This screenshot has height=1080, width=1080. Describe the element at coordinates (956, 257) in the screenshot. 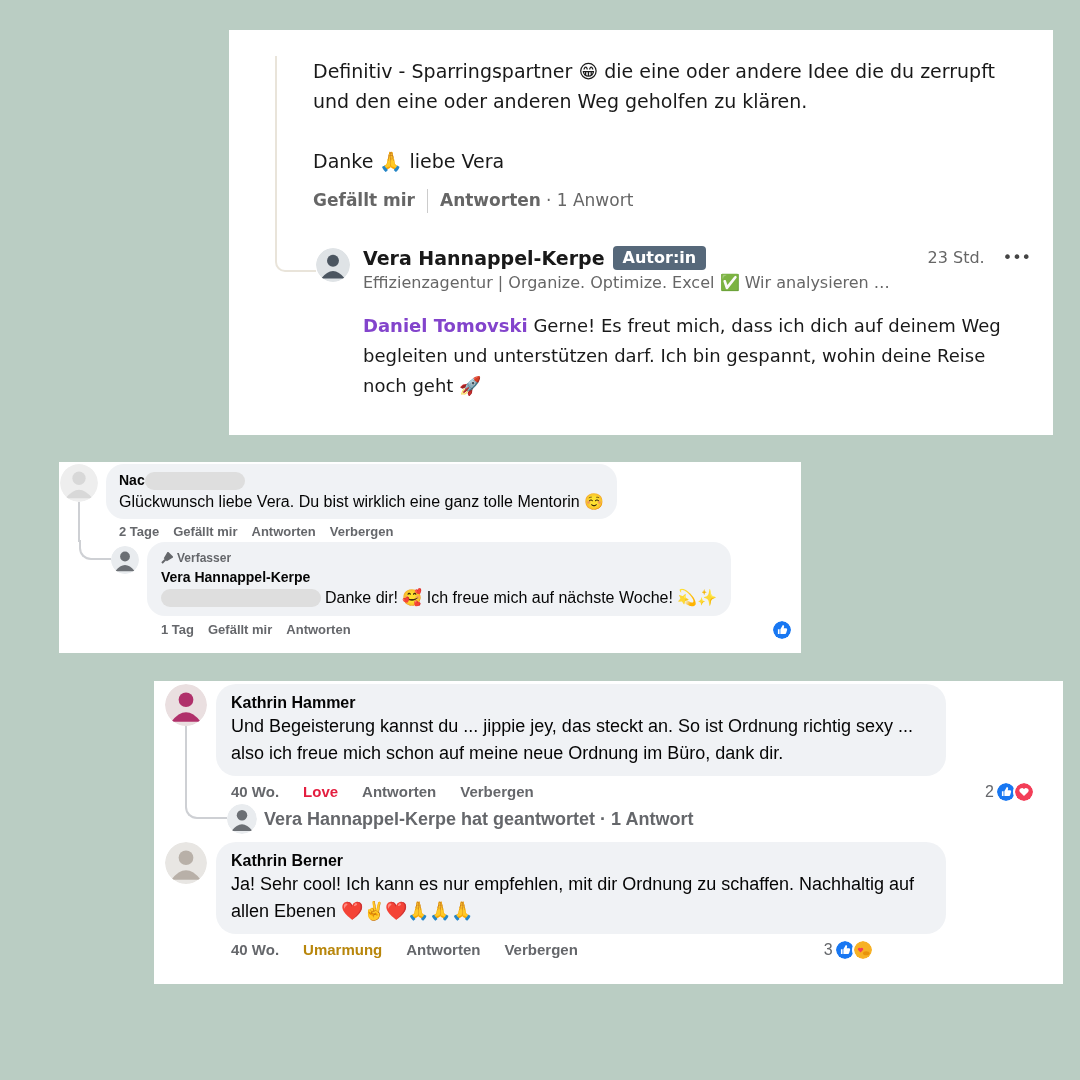

I see `timestamp: 23 Std.` at that location.